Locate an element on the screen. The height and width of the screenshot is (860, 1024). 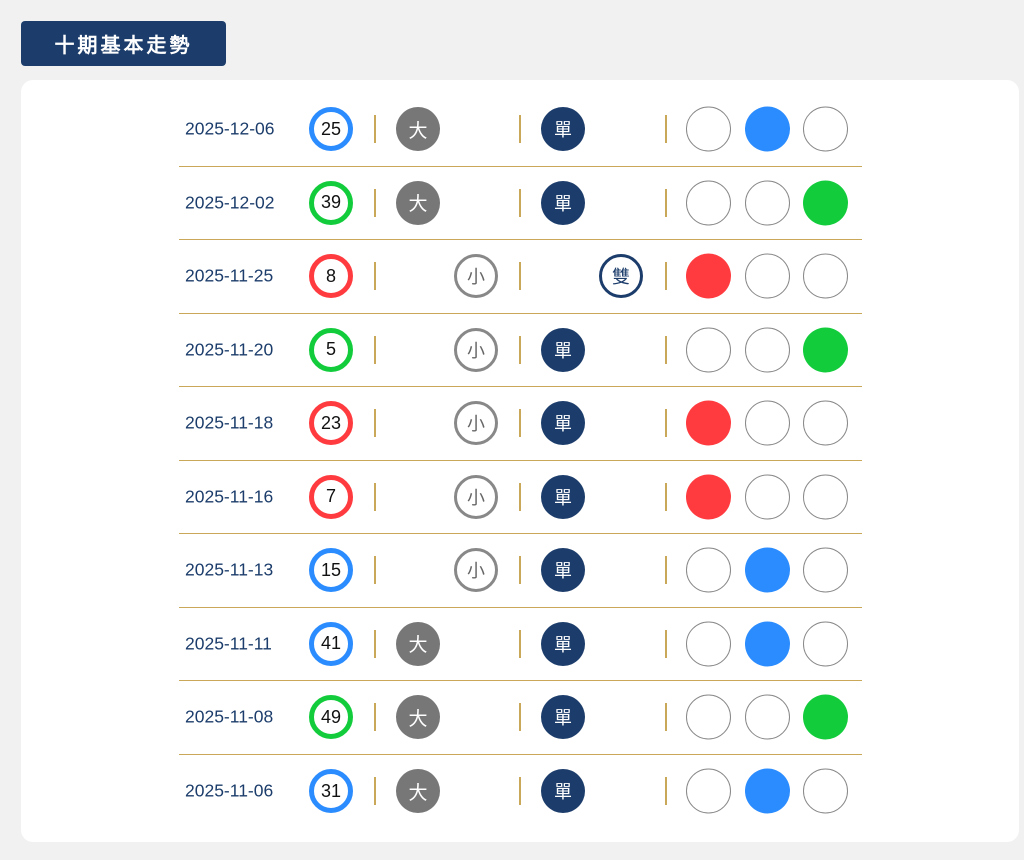
table-row: 2025-11-11 41 大 單 is located at coordinates (520, 644).